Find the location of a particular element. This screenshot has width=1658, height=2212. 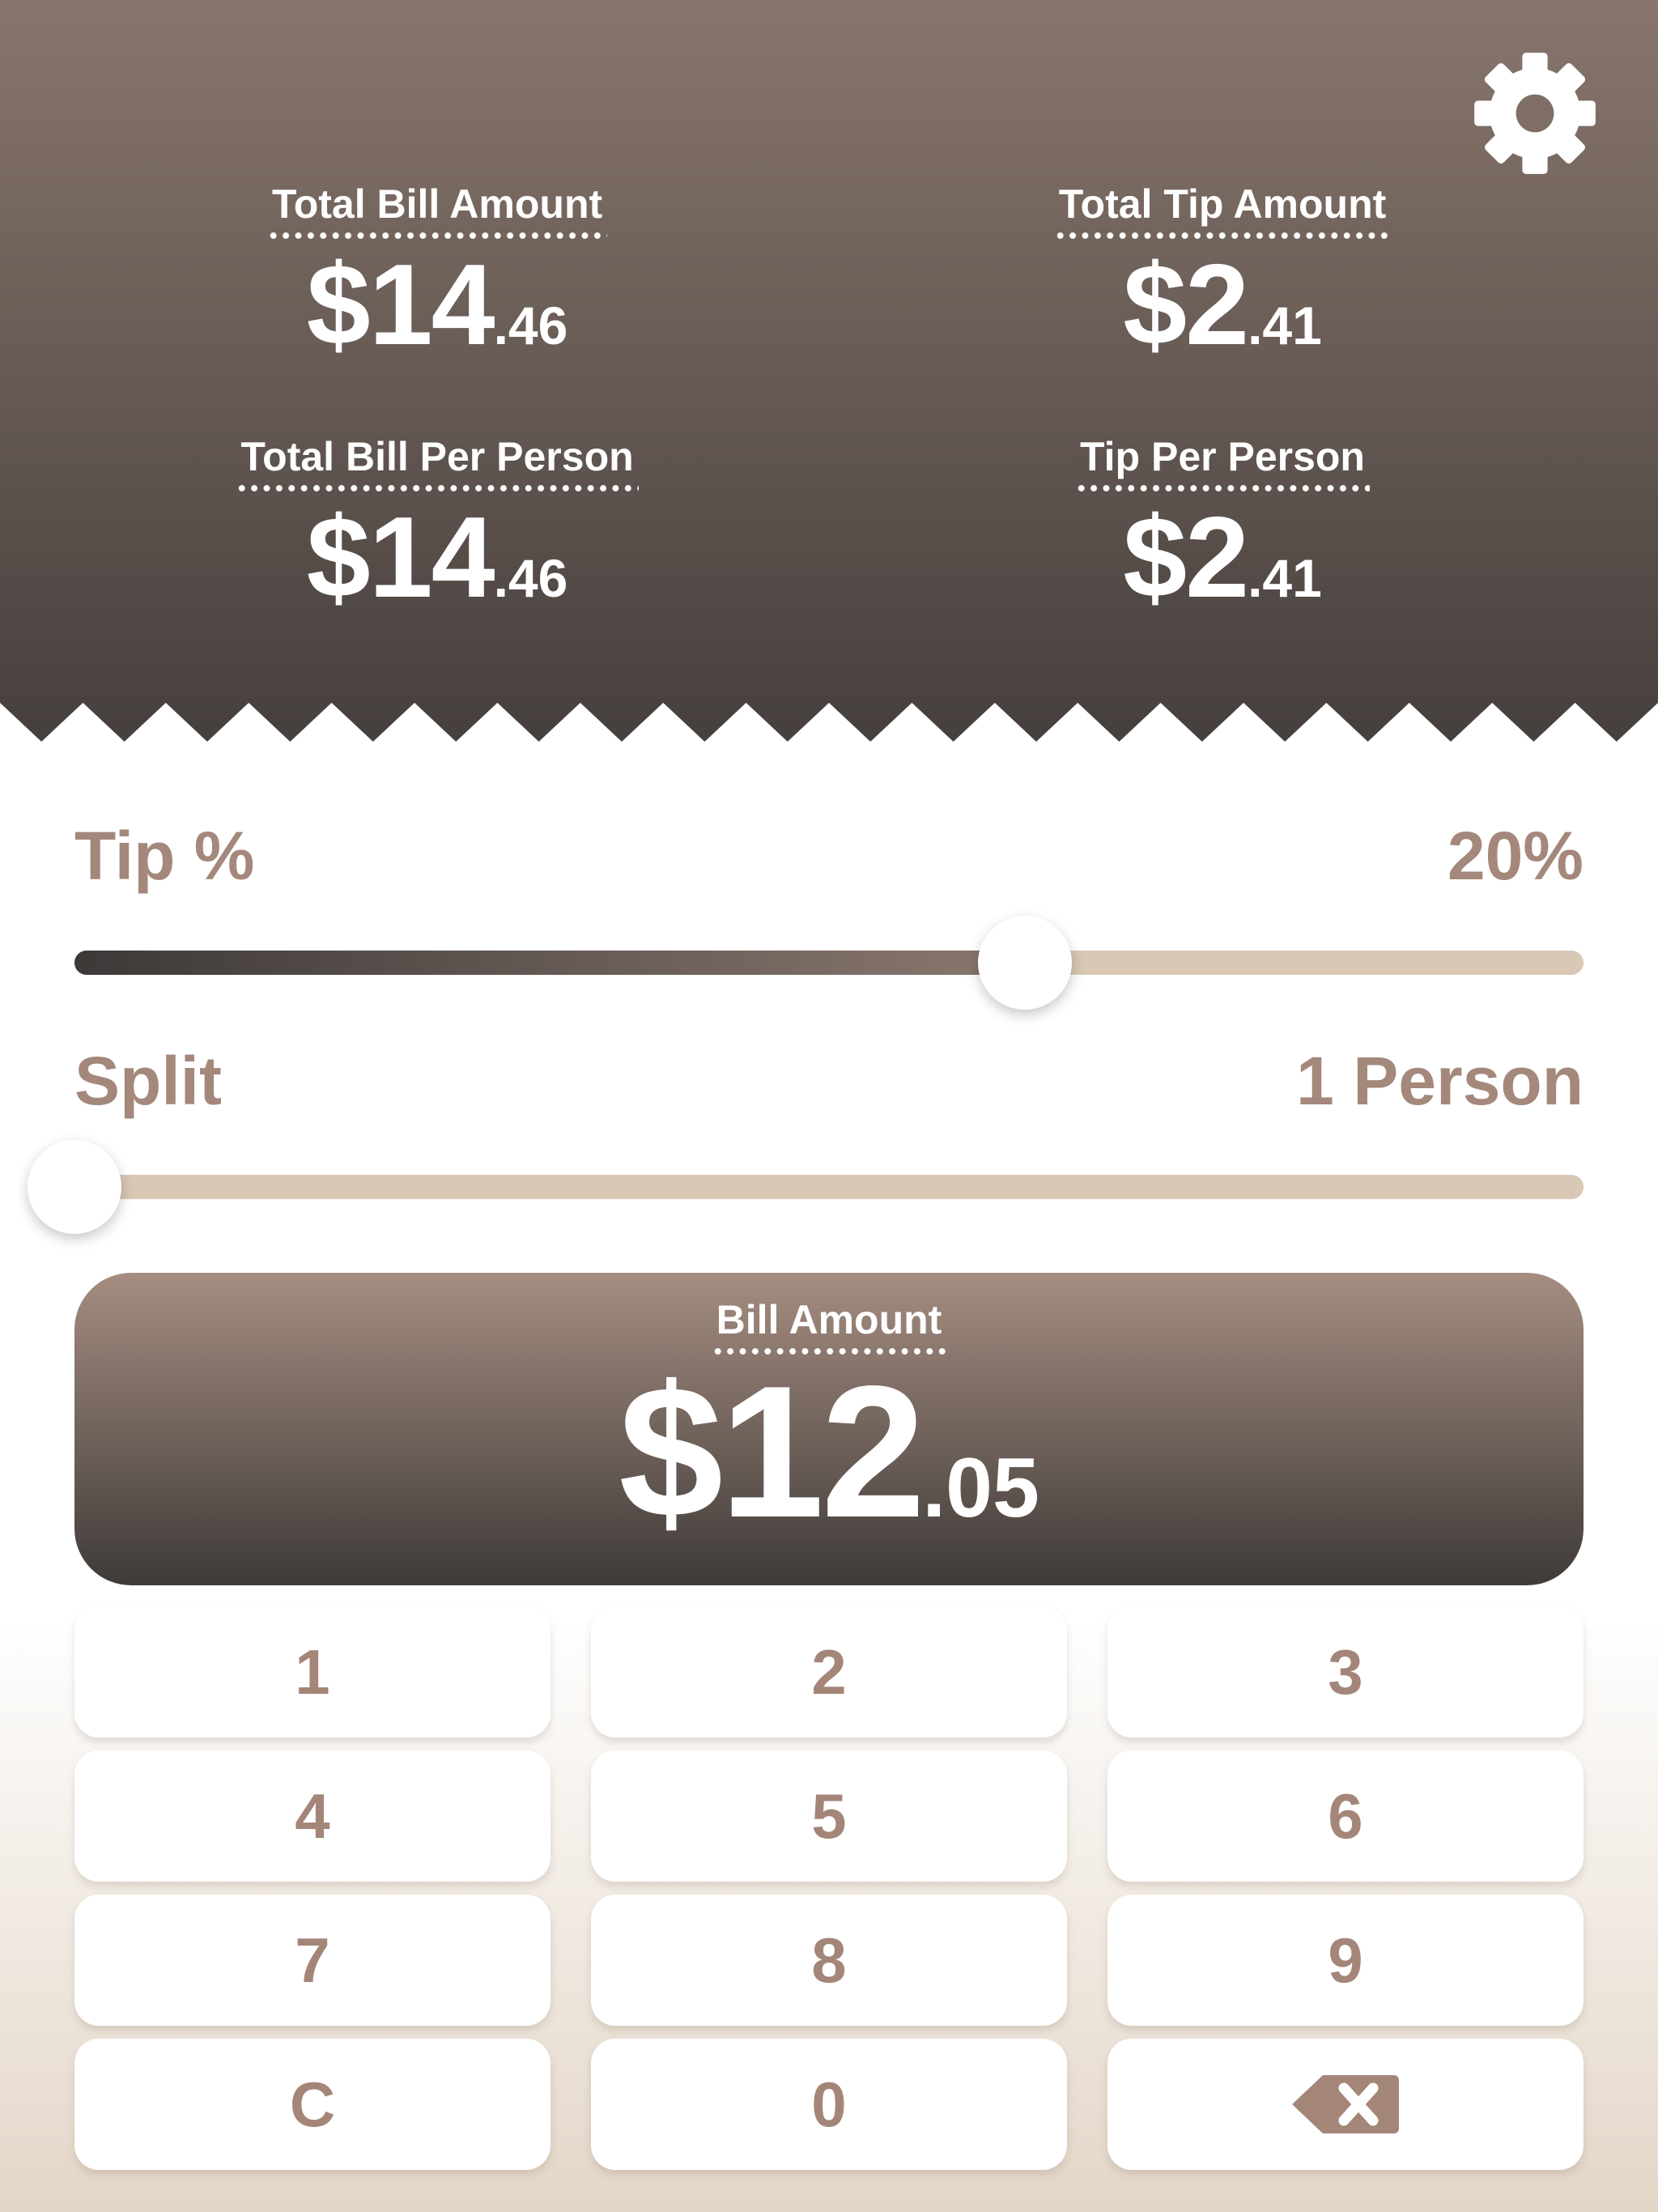

tip-slider-fill is located at coordinates (550, 963).